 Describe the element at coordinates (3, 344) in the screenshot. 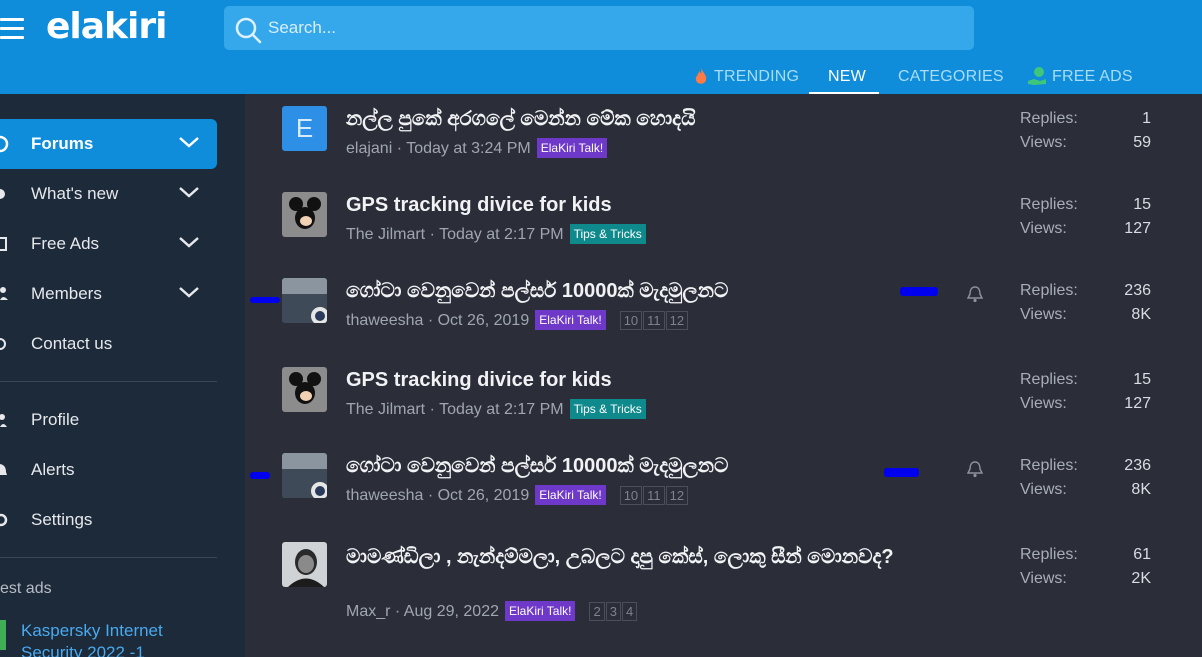

I see `contact-icon` at that location.